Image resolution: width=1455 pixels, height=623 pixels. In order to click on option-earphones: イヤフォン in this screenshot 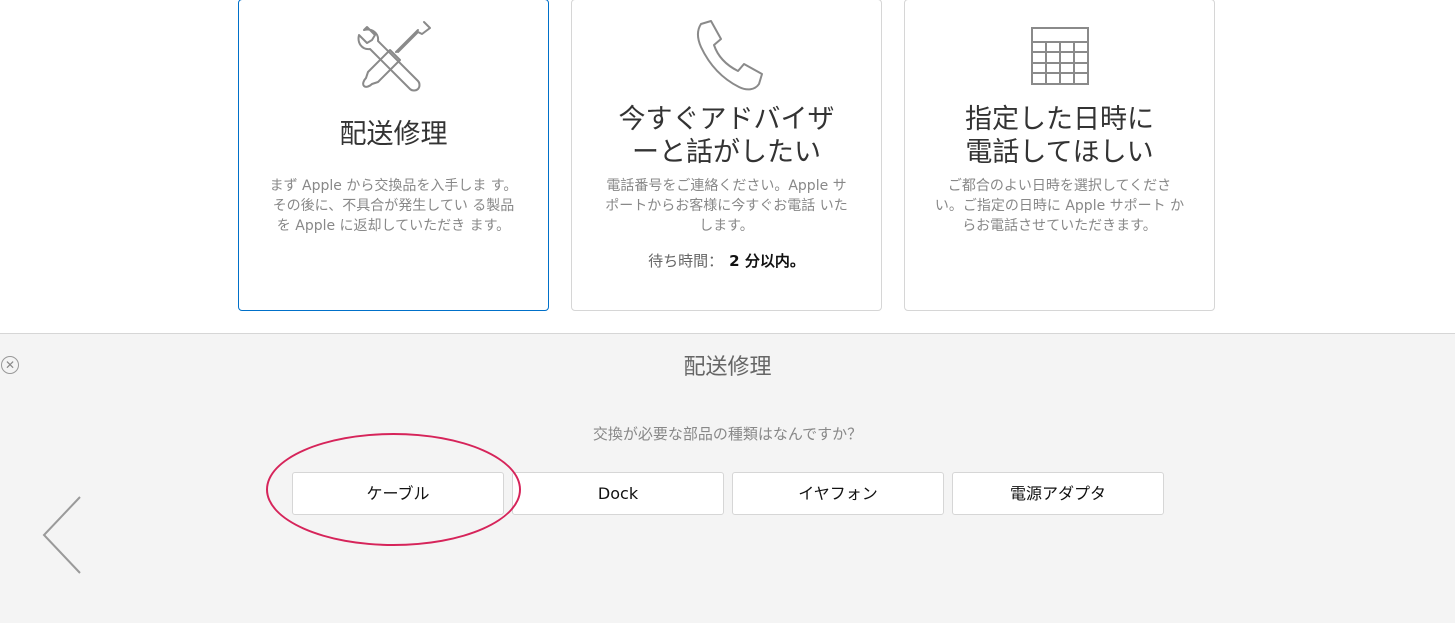, I will do `click(838, 493)`.